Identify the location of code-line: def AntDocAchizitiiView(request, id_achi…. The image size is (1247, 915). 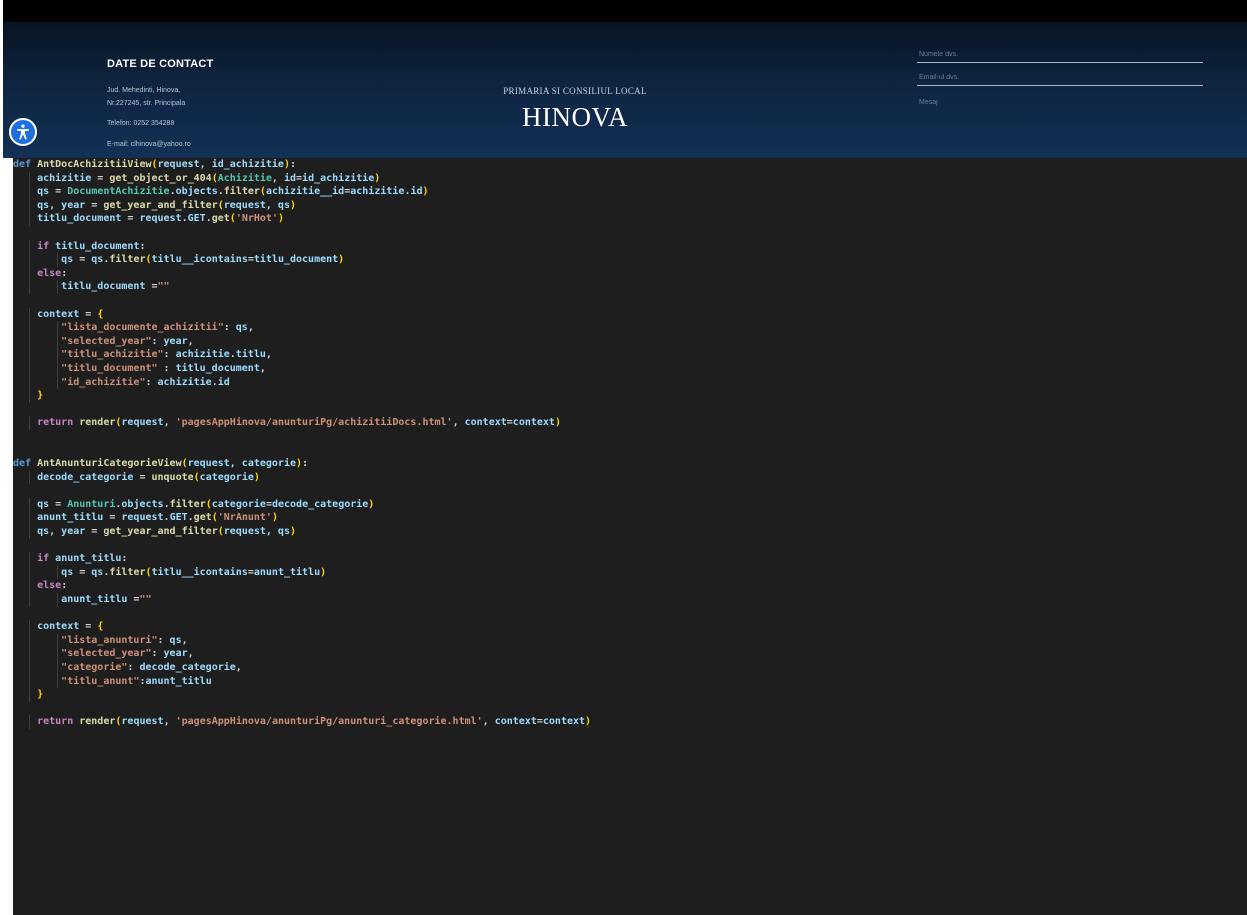
(630, 165).